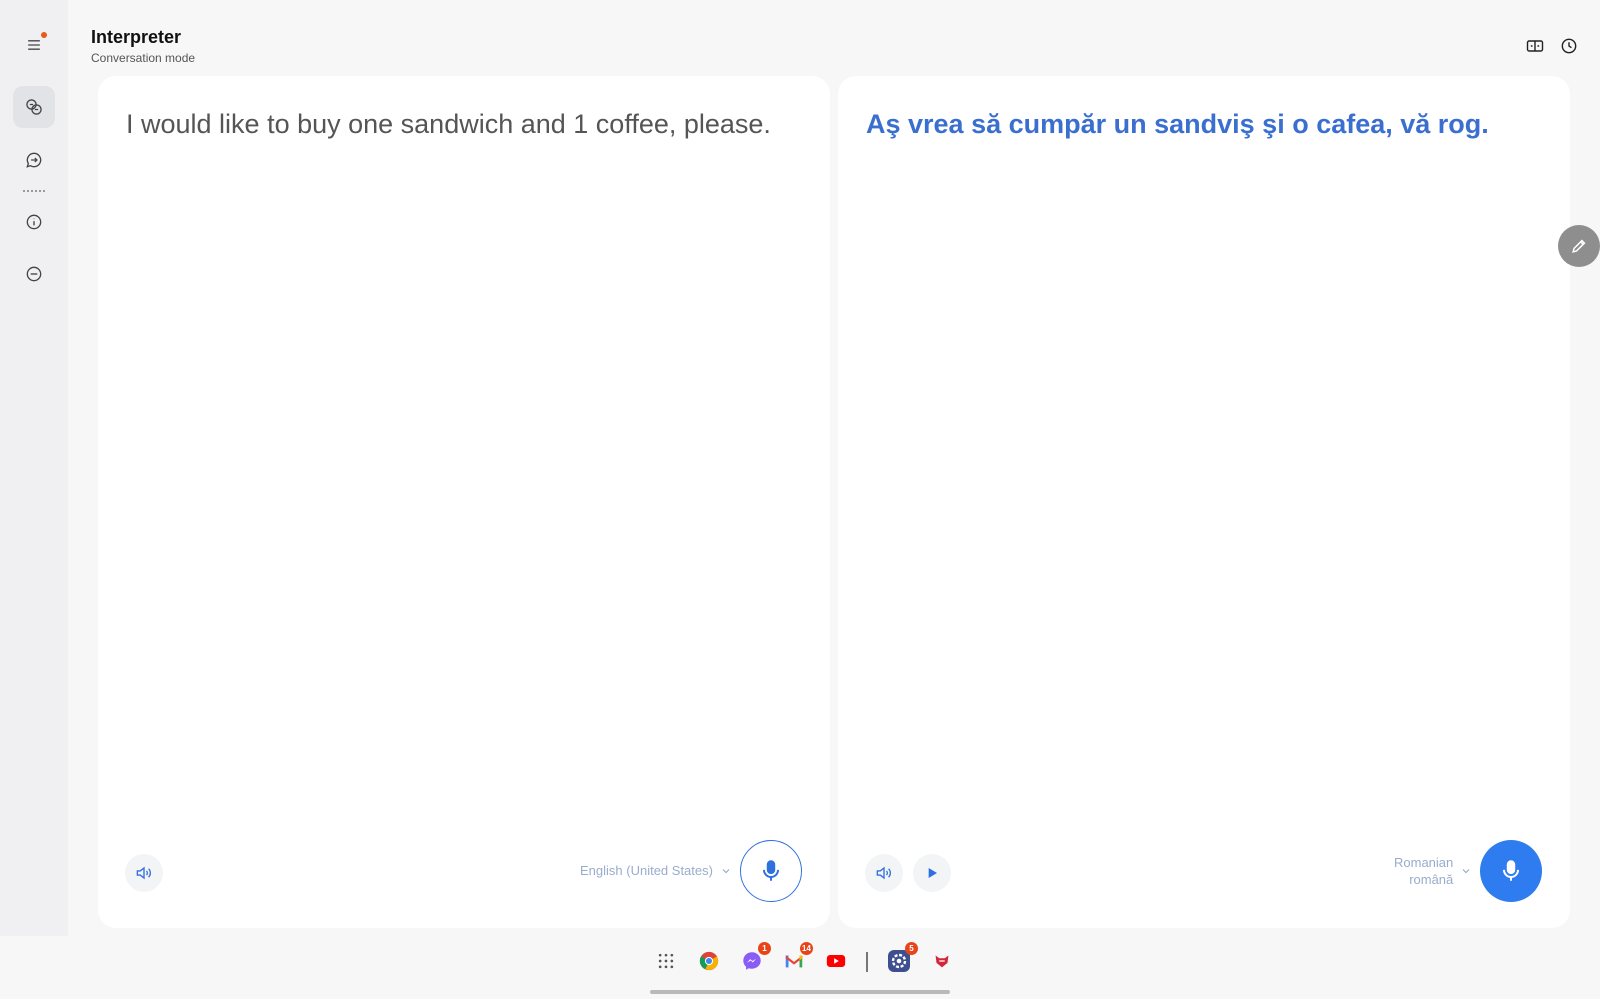 This screenshot has width=1600, height=999. I want to click on menu-button, so click(34, 45).